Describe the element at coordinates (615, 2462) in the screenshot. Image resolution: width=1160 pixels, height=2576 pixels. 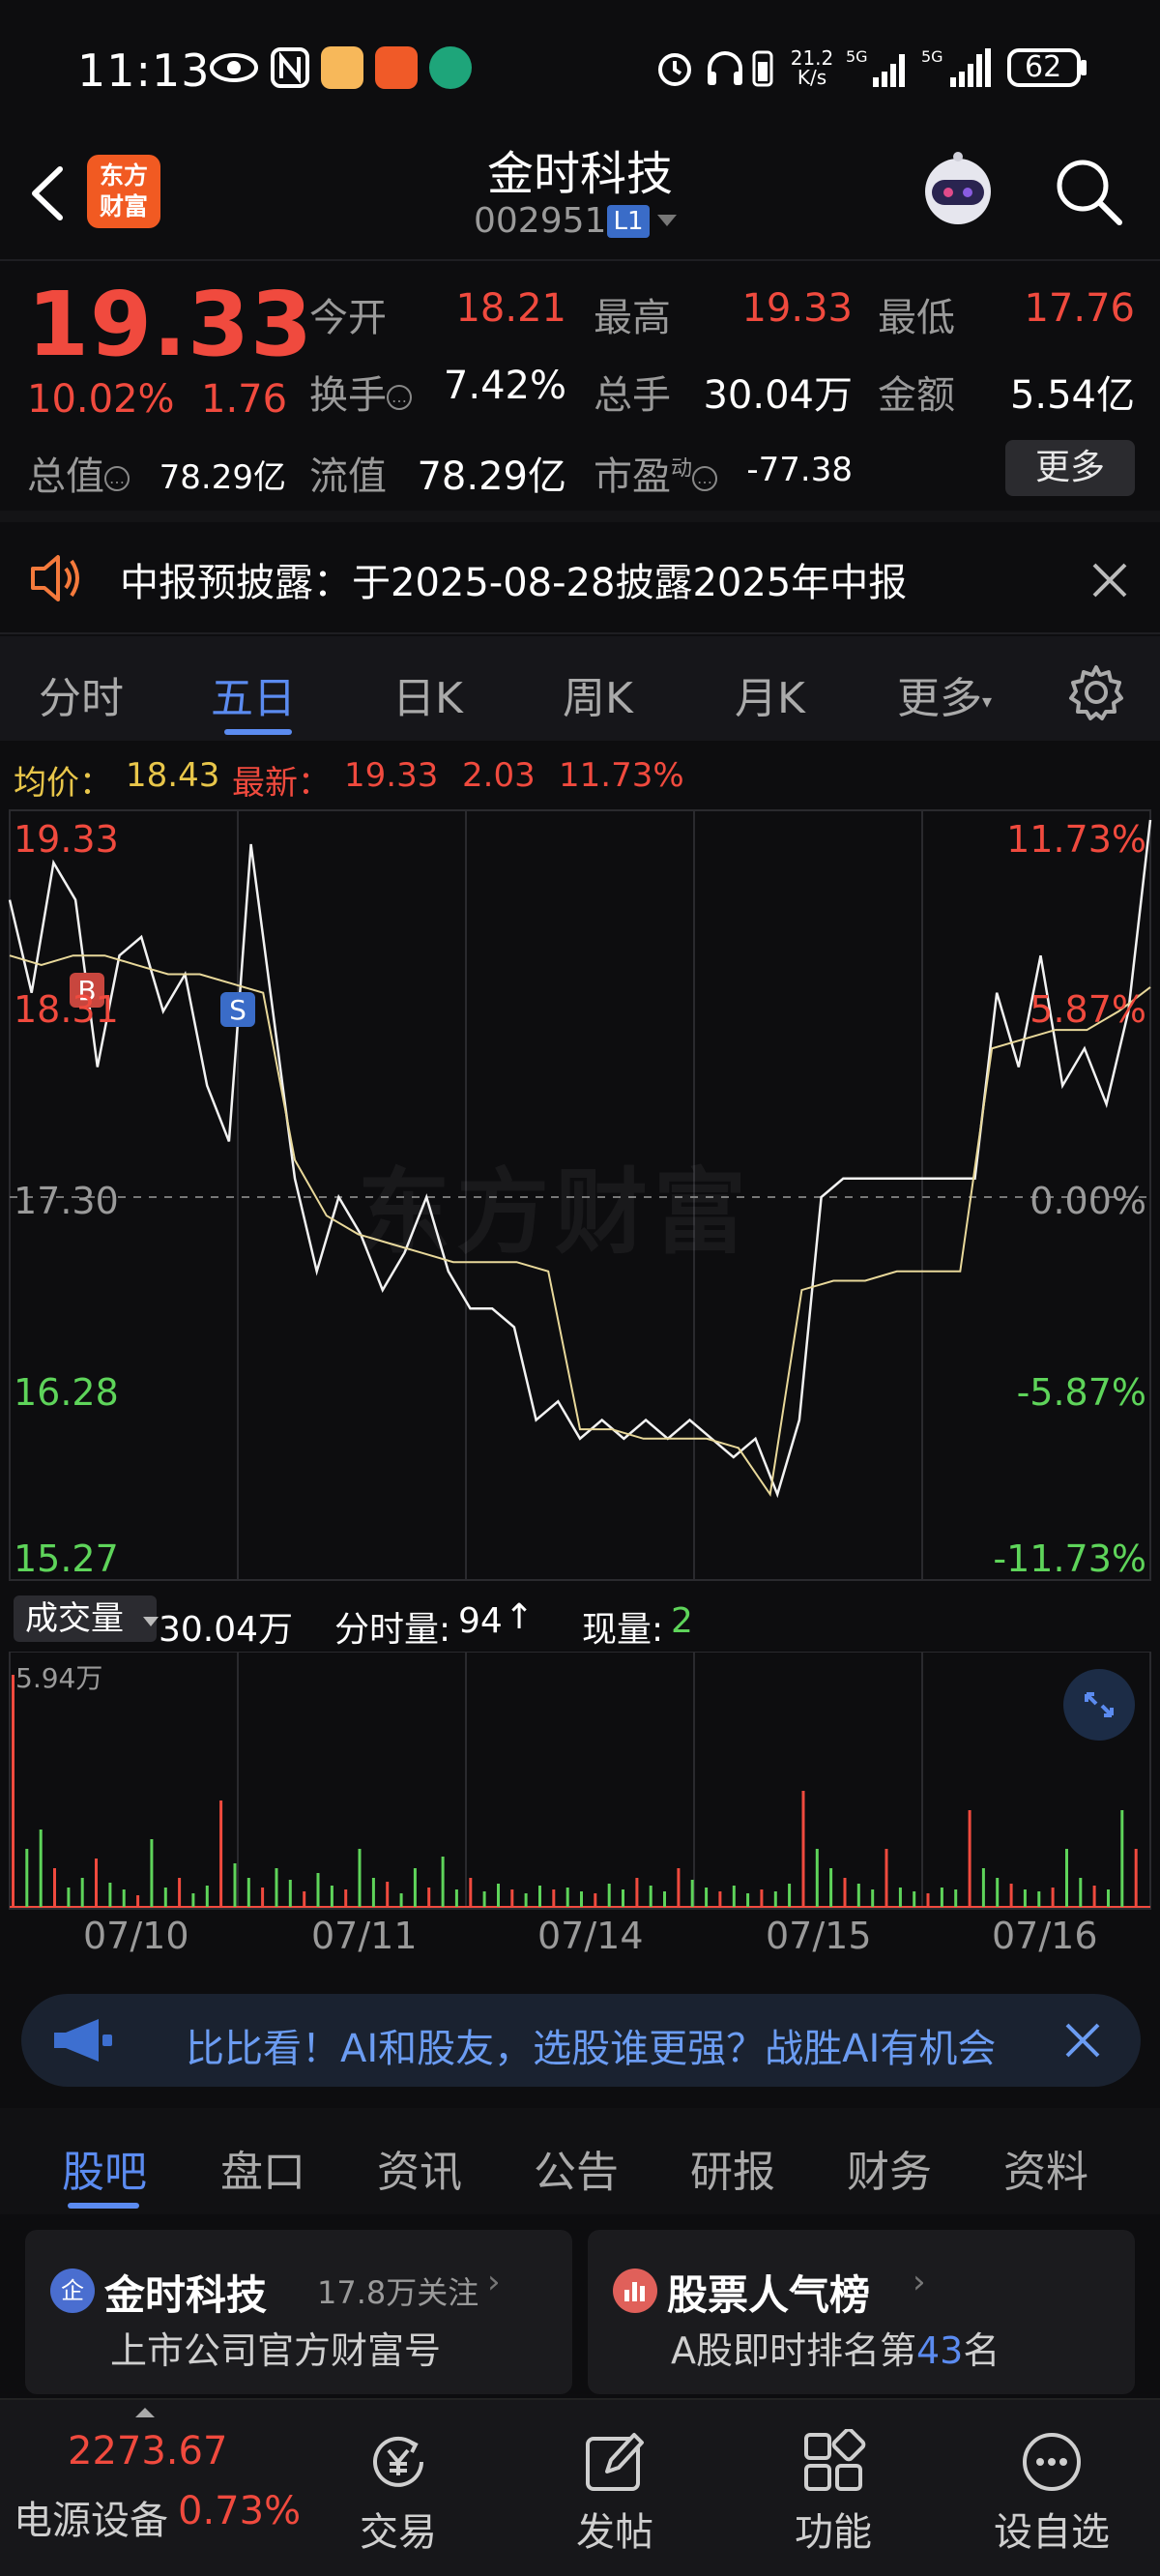
I see `edit-icon` at that location.